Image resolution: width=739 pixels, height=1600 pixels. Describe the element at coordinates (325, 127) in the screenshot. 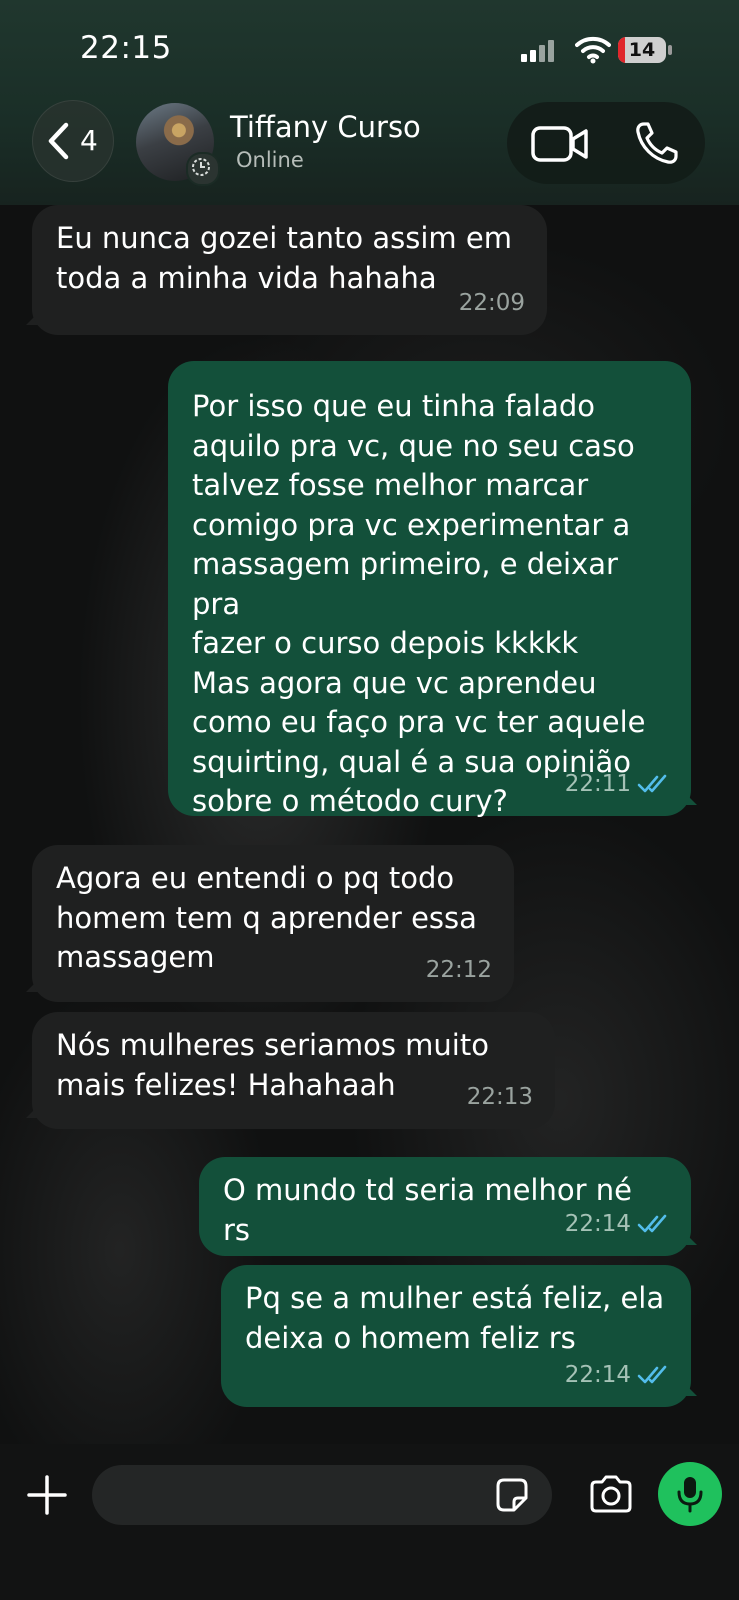

I see `contact-name: Tiffany Curso` at that location.